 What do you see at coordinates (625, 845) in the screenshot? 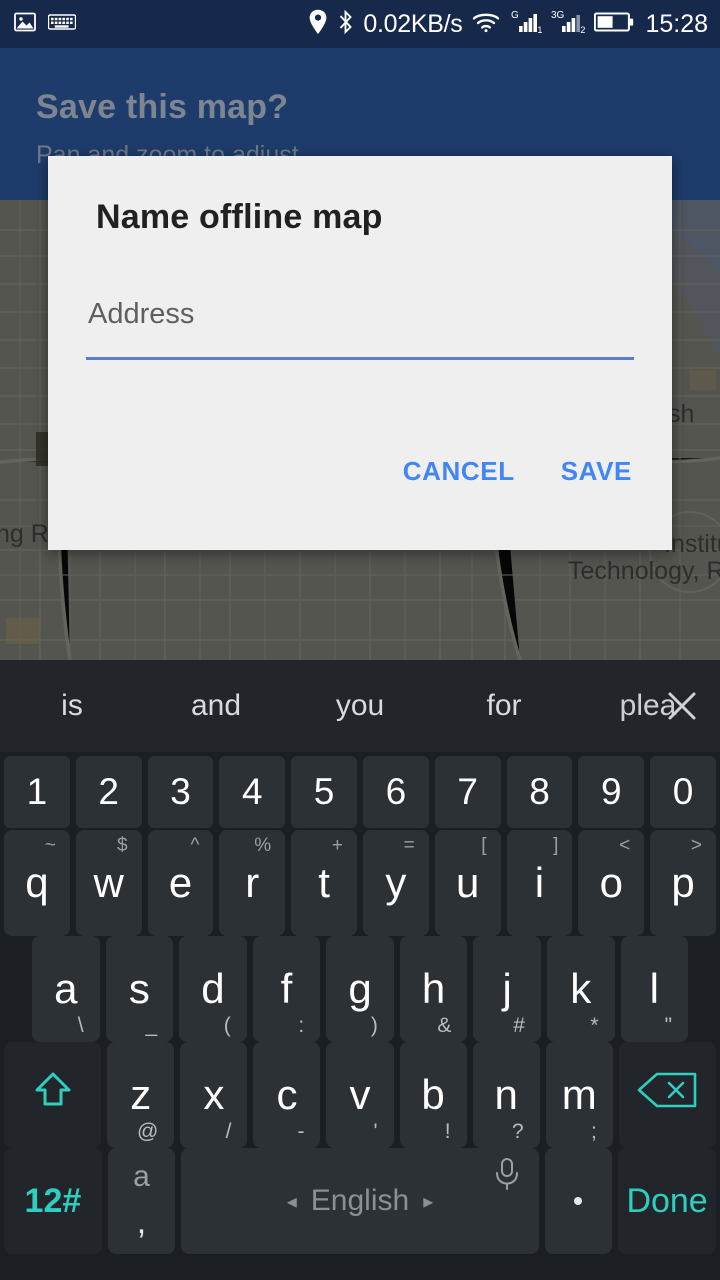
I see `key-o-alt: <` at bounding box center [625, 845].